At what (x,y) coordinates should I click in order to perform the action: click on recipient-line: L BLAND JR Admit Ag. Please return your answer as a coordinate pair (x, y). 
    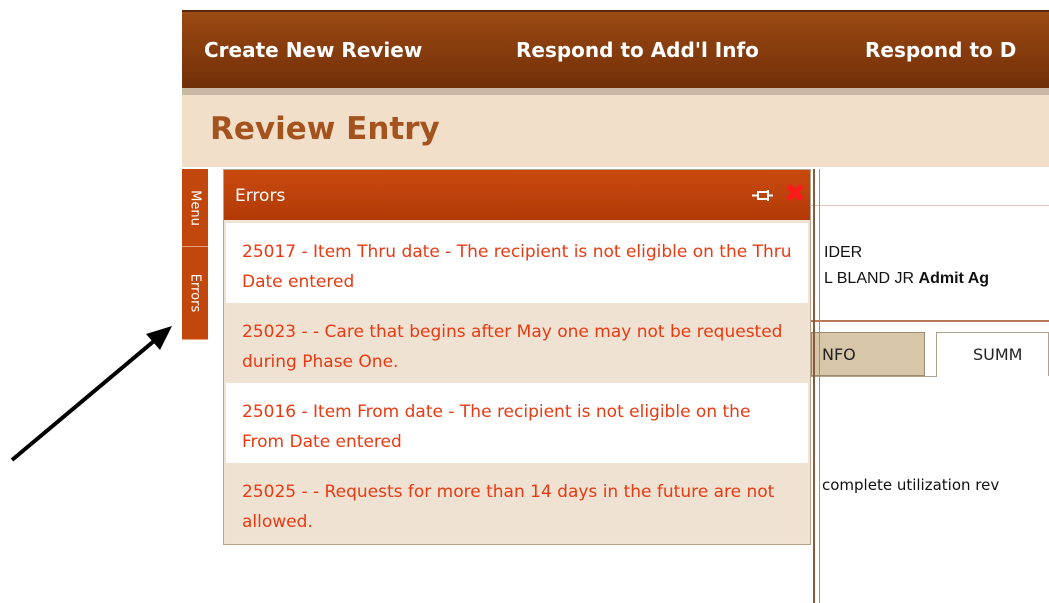
    Looking at the image, I should click on (906, 279).